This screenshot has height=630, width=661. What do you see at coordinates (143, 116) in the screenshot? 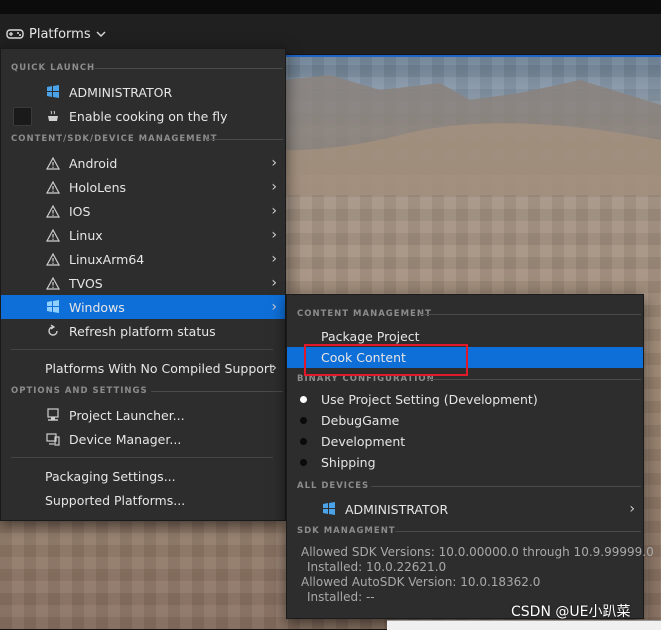
I see `enable-cooking-on-fly: Enable cooking on the fly` at bounding box center [143, 116].